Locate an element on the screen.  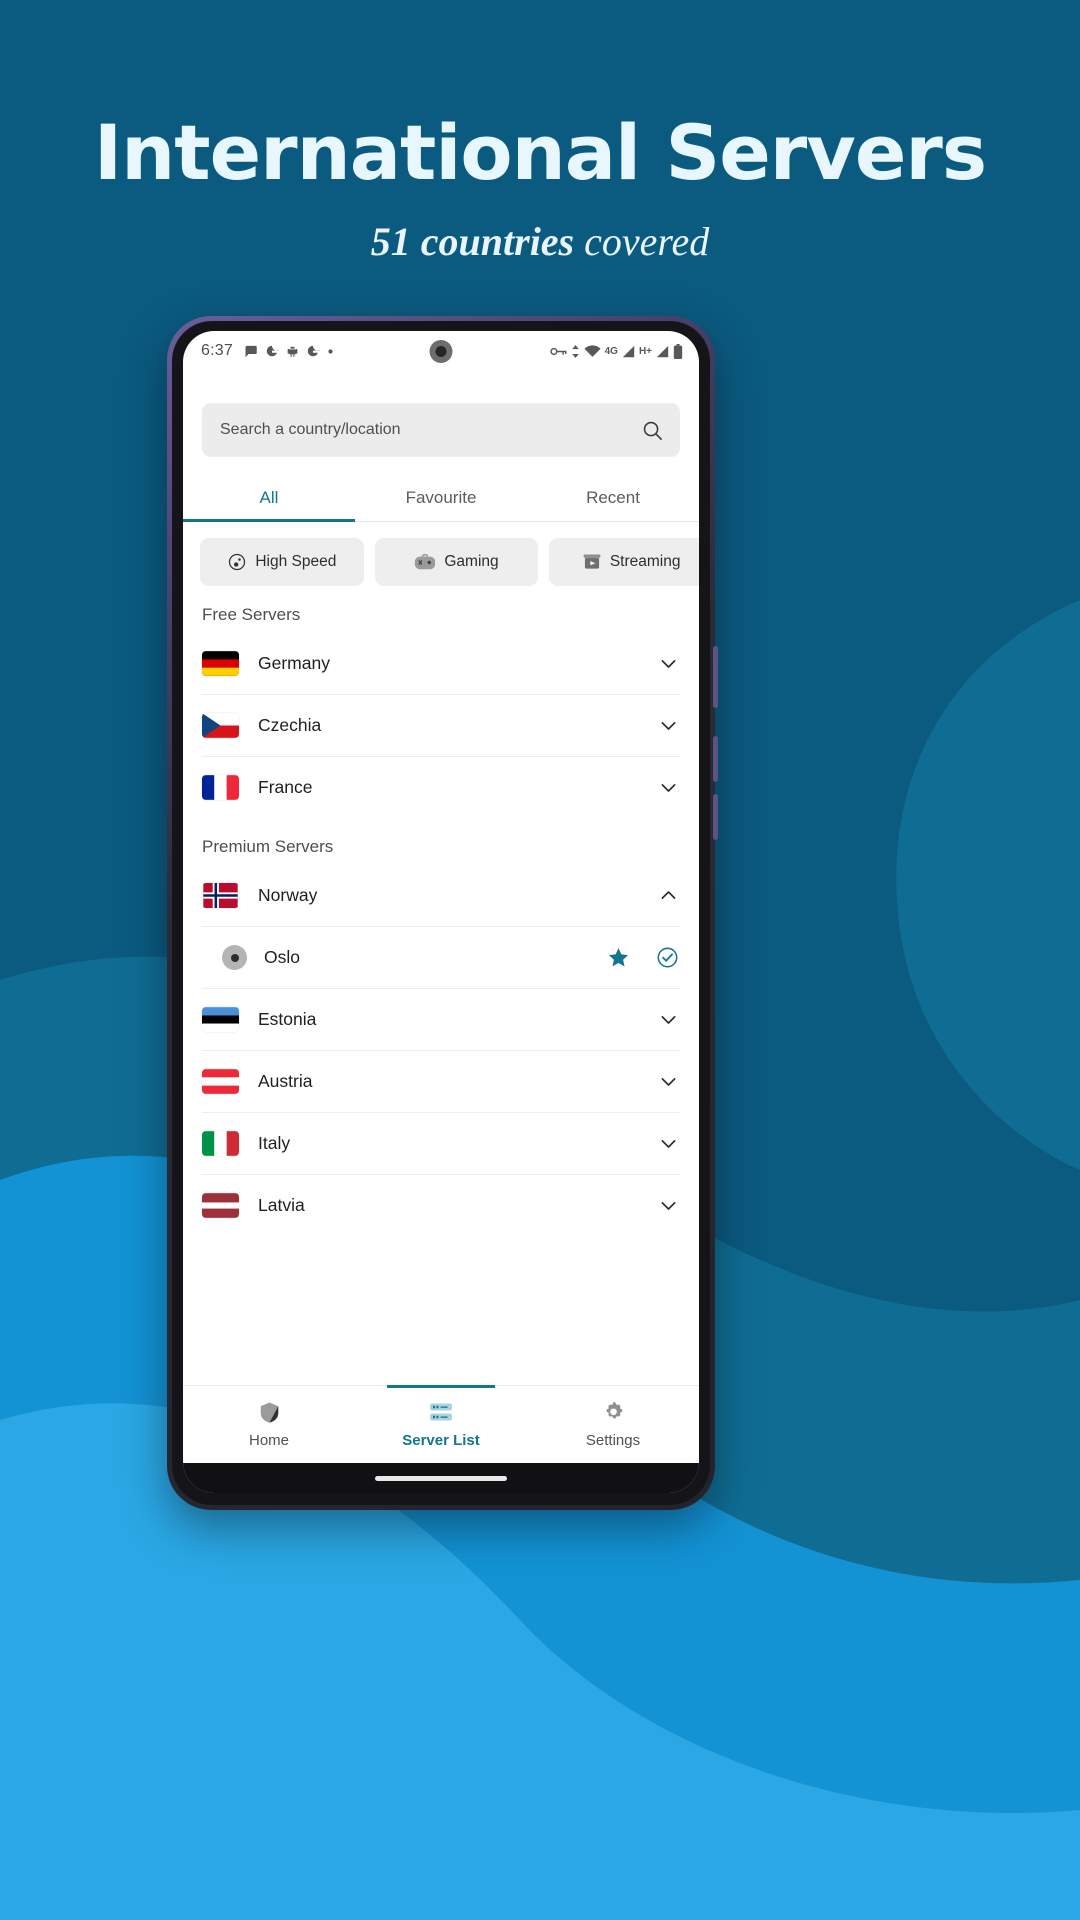
chip-streaming: Streaming is located at coordinates (624, 562).